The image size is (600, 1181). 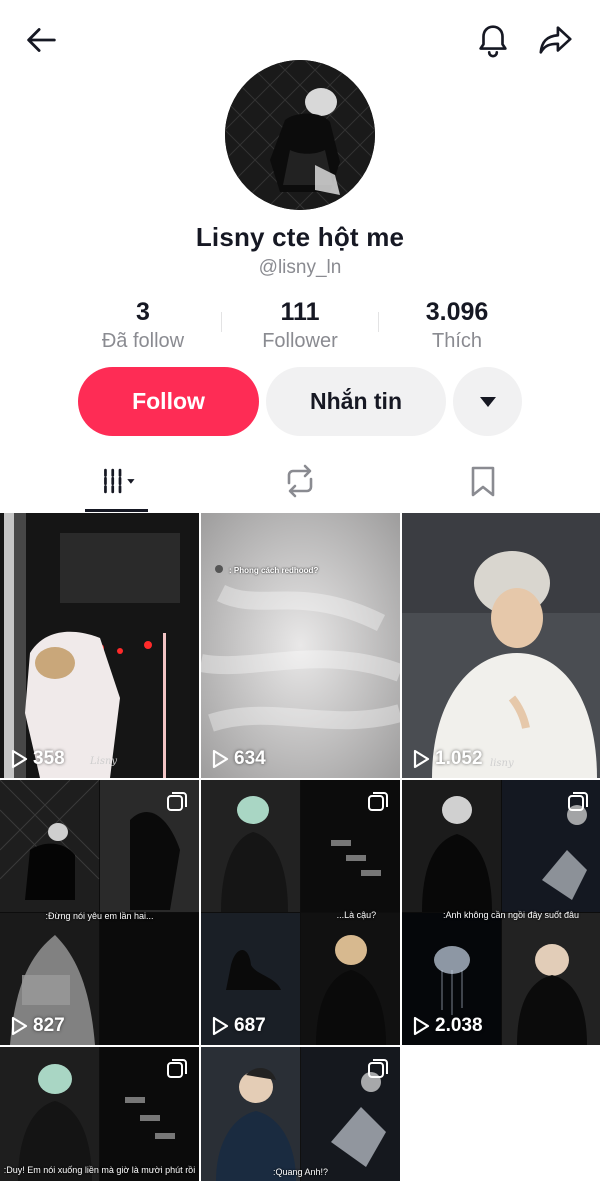 I want to click on view-count: 358, so click(x=37, y=759).